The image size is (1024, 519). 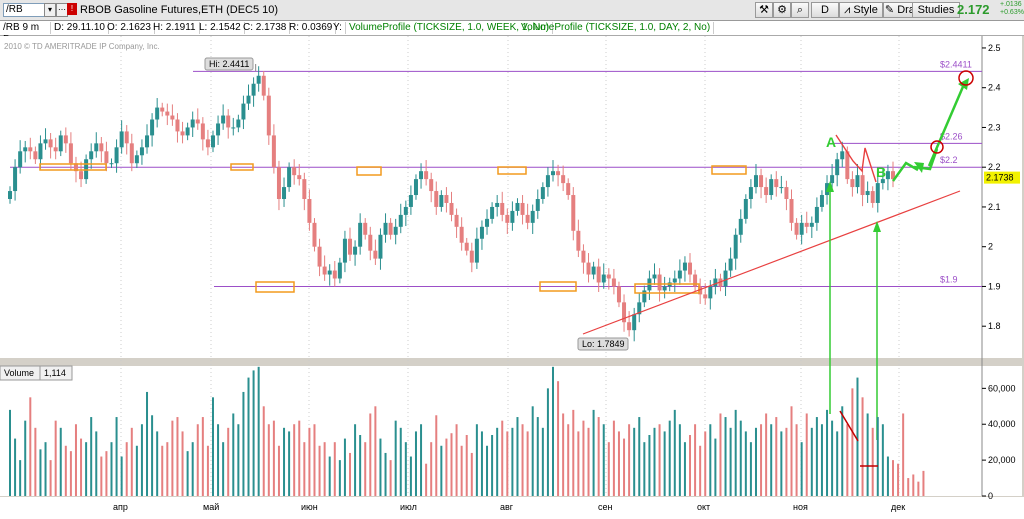 What do you see at coordinates (949, 160) in the screenshot?
I see `level-label: $2.2` at bounding box center [949, 160].